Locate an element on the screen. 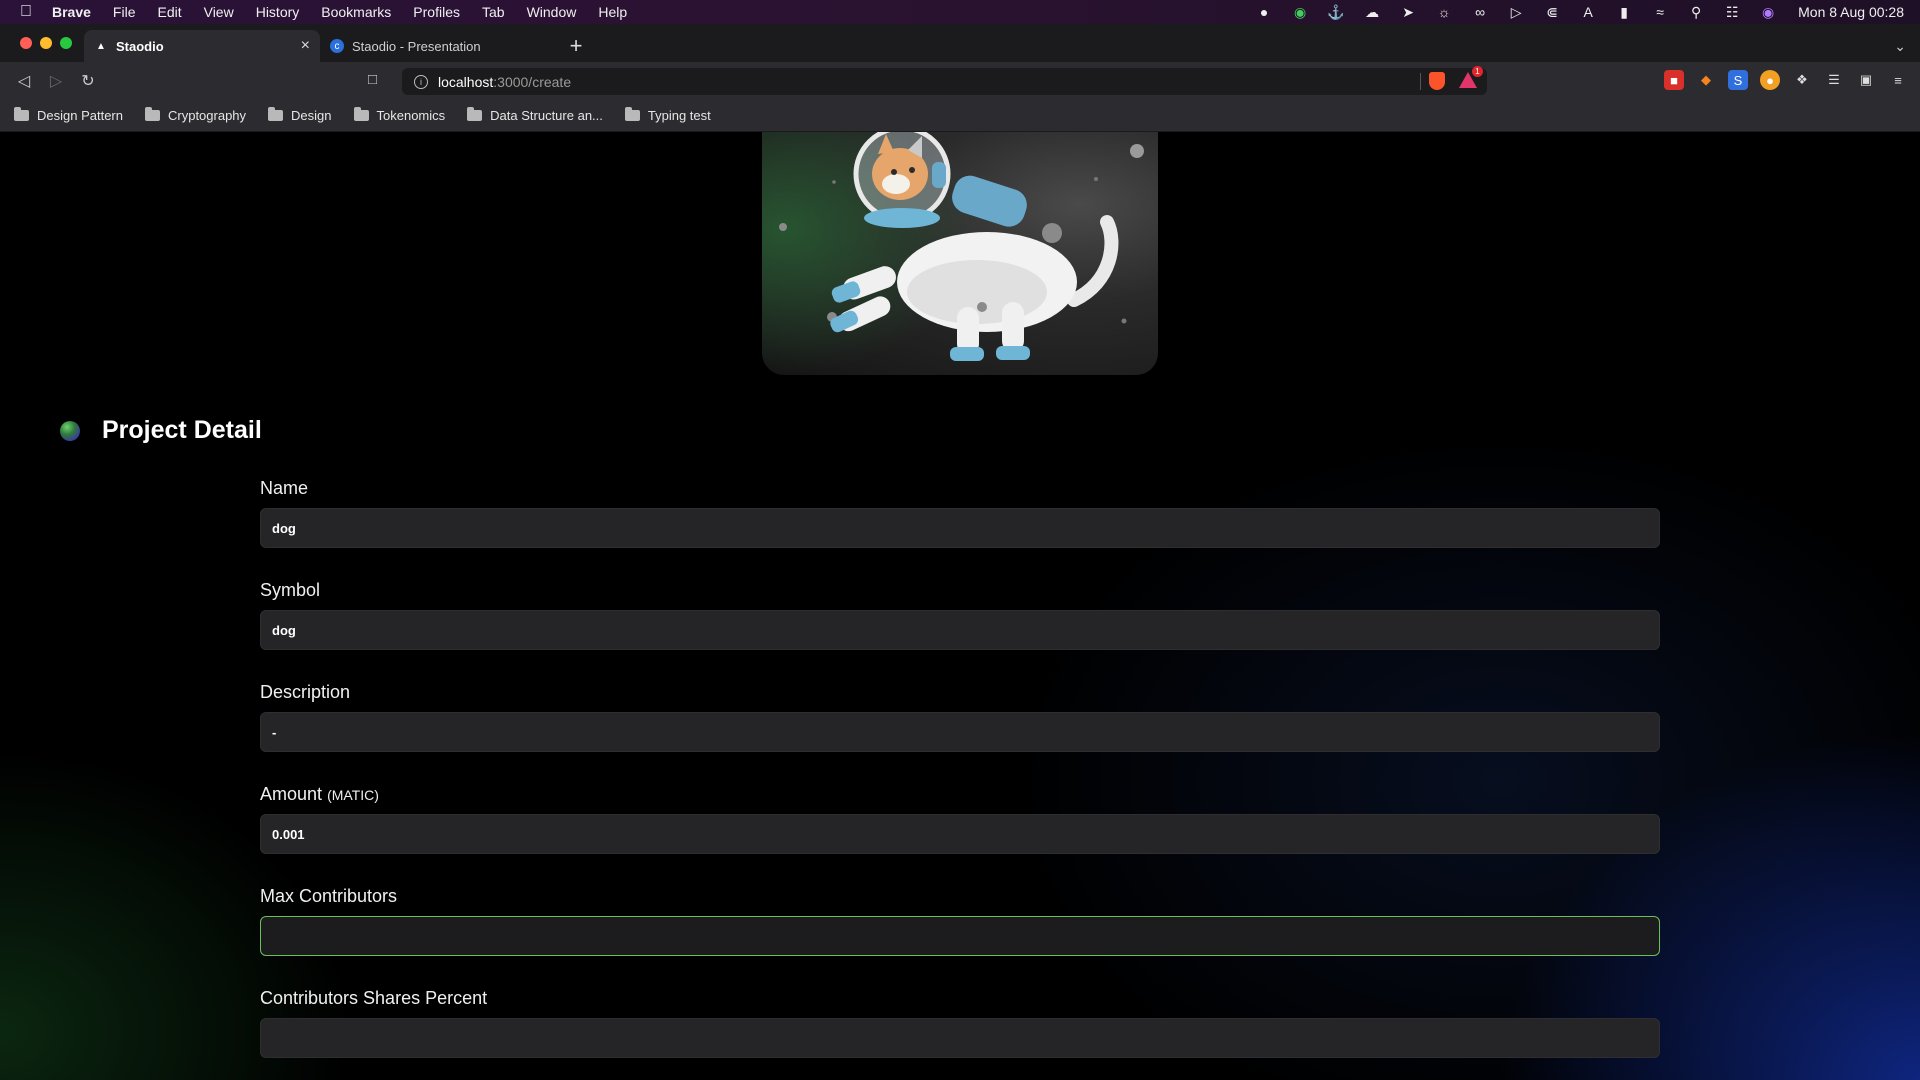 This screenshot has width=1920, height=1080. description-input is located at coordinates (960, 732).